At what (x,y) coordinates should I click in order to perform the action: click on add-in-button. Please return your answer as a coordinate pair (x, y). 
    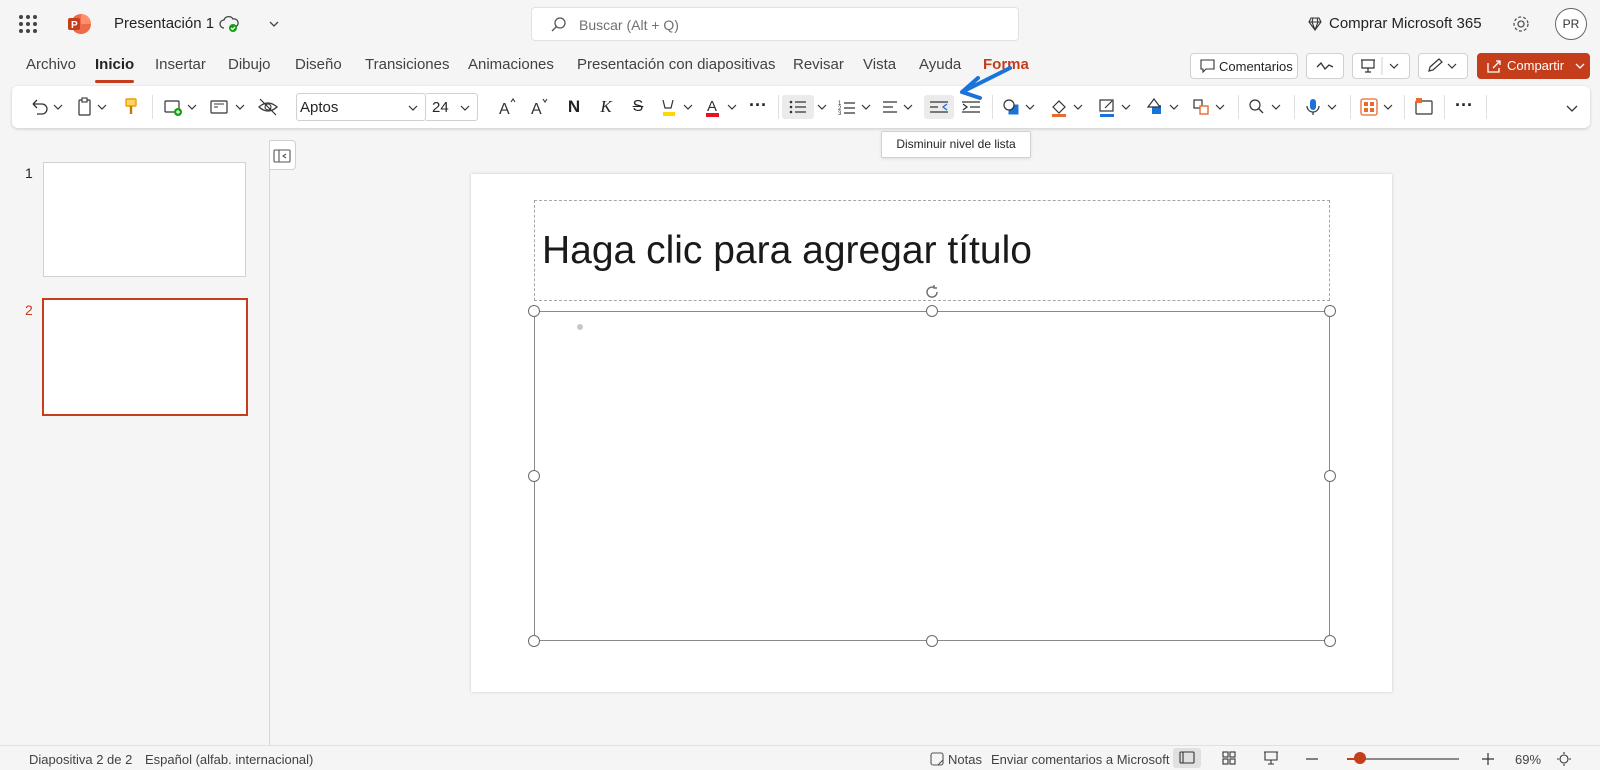
    Looking at the image, I should click on (1424, 107).